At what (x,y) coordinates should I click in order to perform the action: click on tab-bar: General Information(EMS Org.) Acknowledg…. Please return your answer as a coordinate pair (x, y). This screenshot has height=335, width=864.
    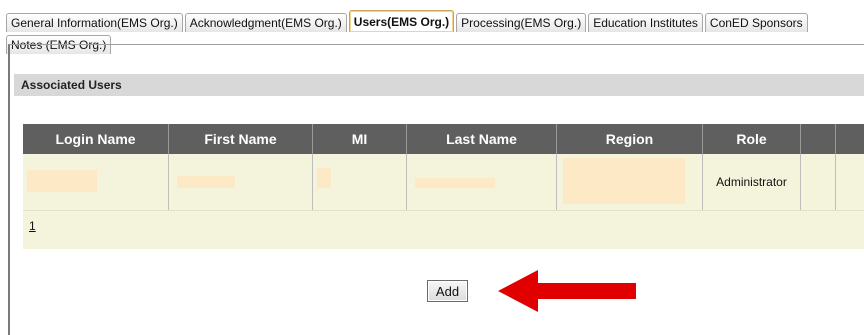
    Looking at the image, I should click on (408, 21).